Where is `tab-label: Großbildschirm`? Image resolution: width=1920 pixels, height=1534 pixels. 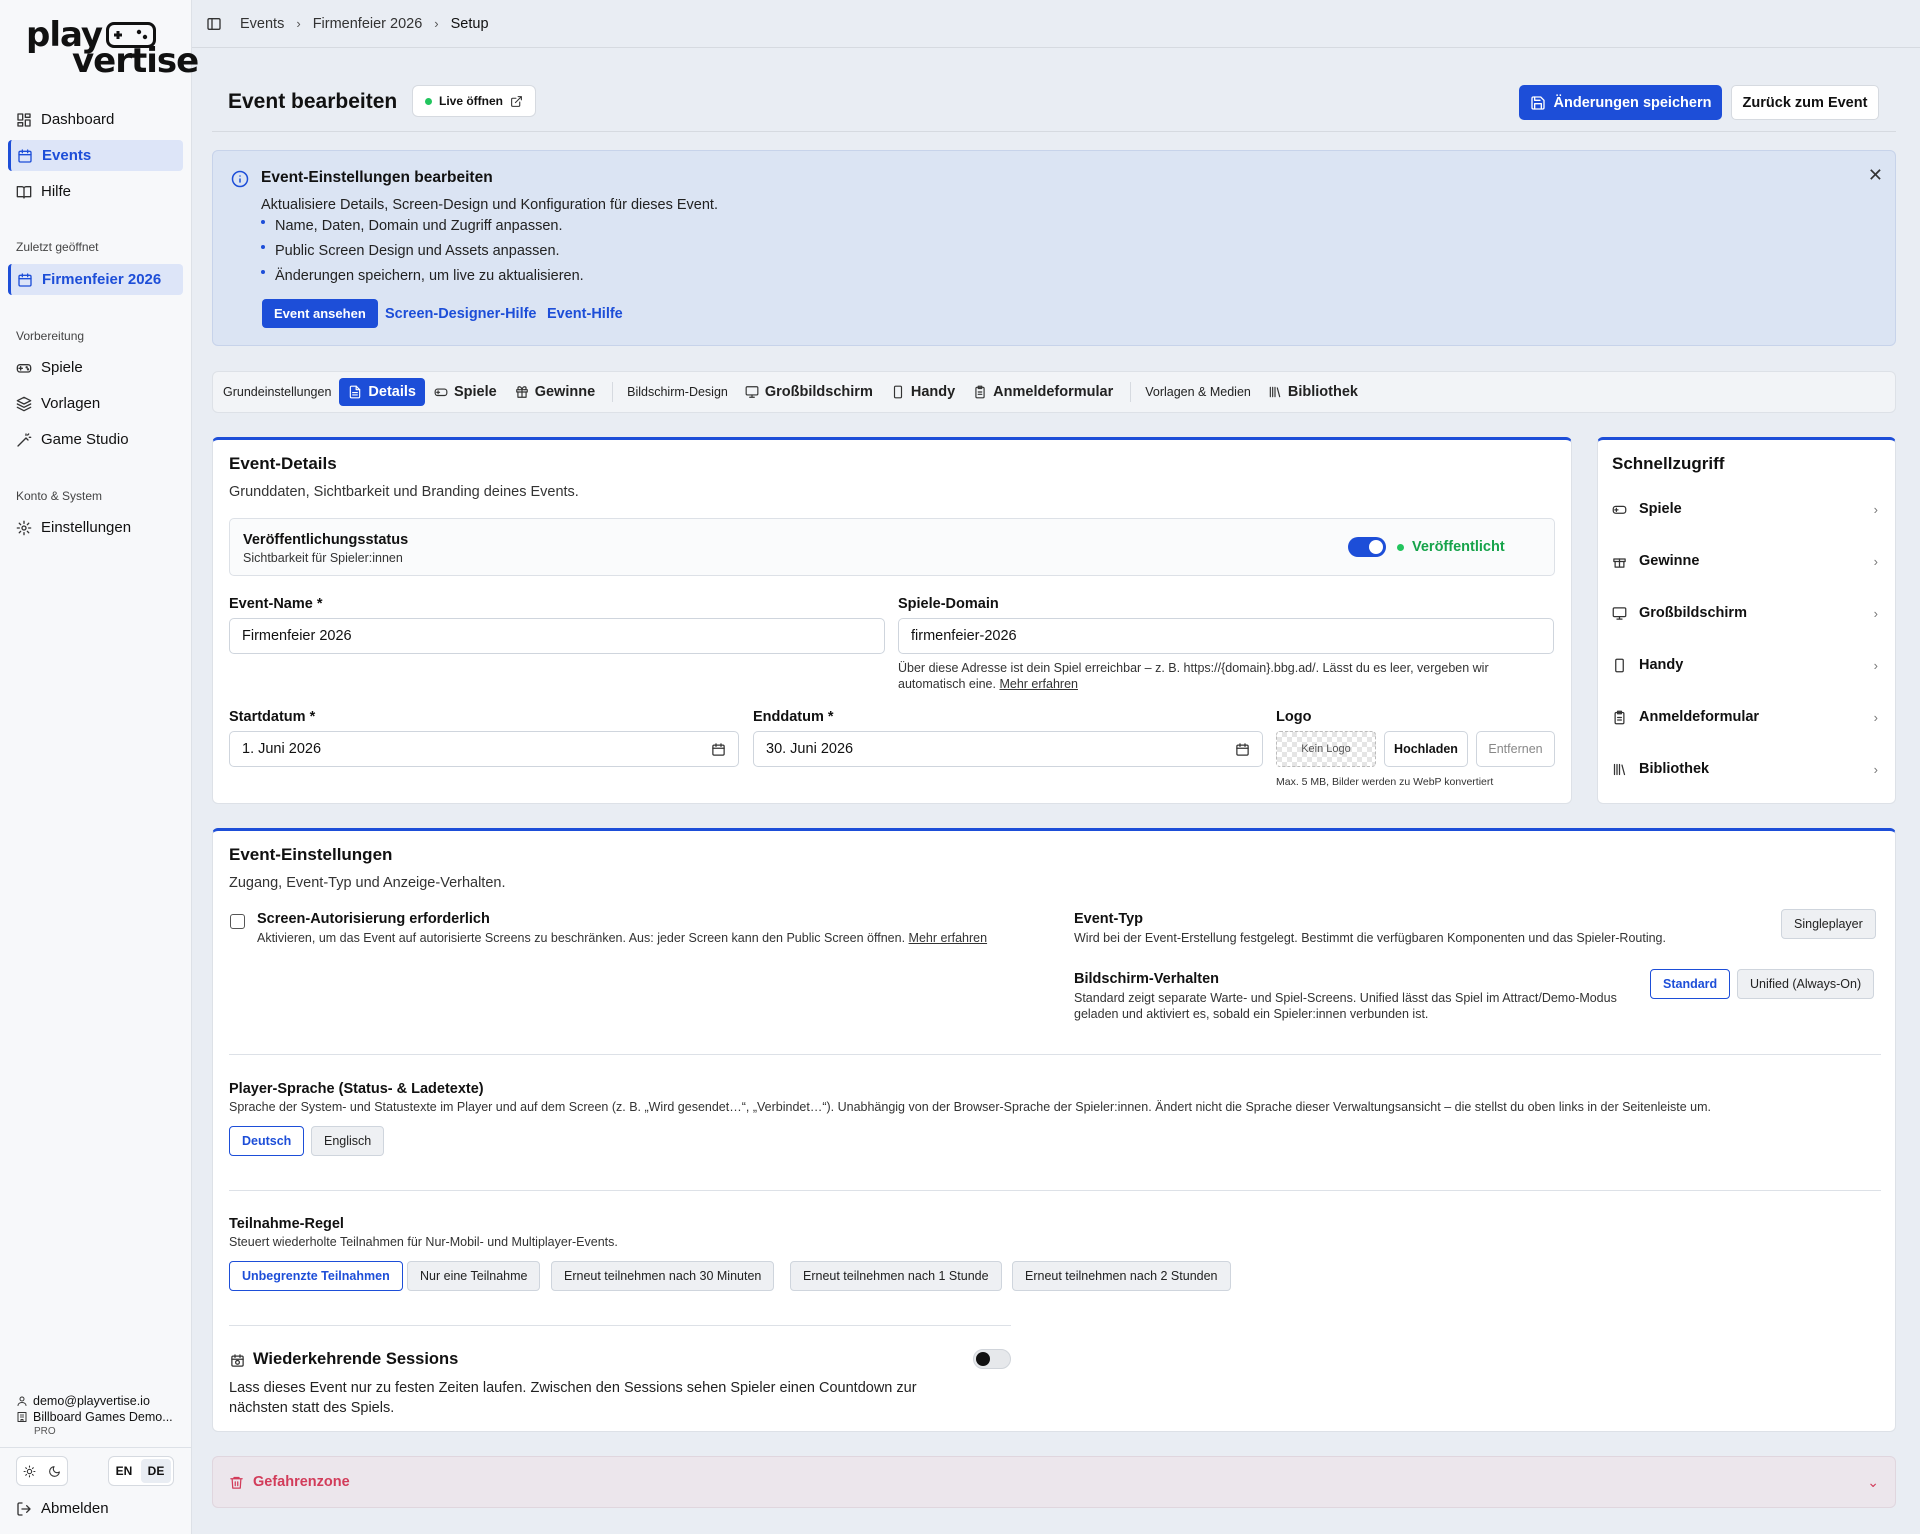
tab-label: Großbildschirm is located at coordinates (818, 392).